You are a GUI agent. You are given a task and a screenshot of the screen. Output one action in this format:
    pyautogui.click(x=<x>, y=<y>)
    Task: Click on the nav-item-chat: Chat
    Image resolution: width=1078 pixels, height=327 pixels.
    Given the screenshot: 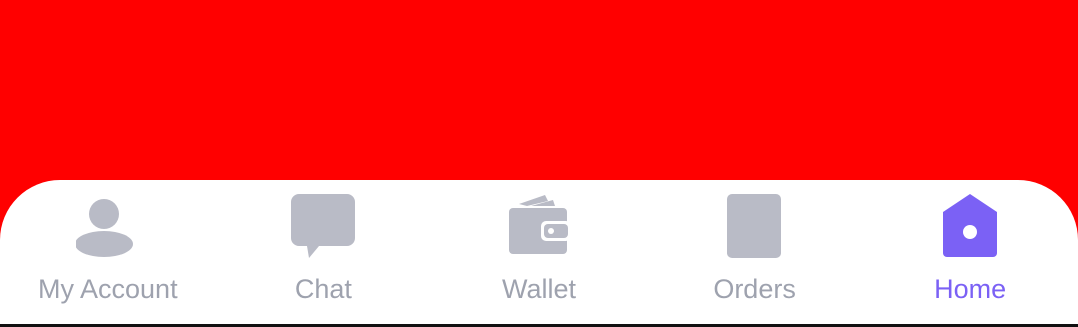 What is the action you would take?
    pyautogui.click(x=323, y=252)
    